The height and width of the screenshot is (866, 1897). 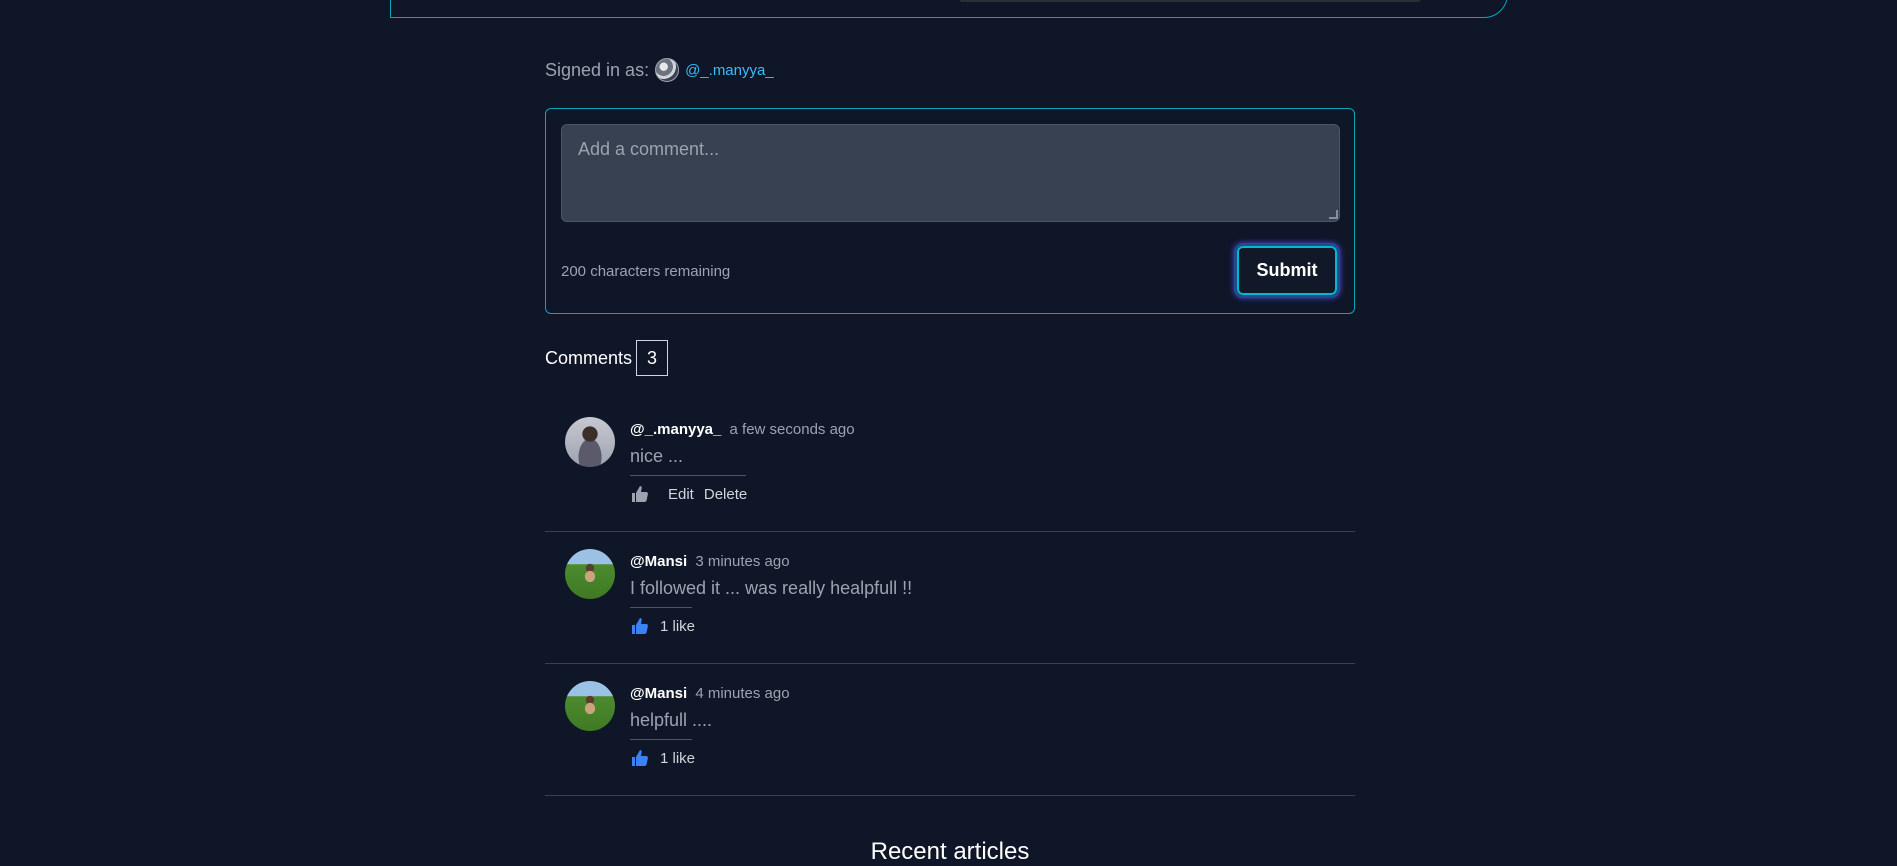 I want to click on delete-comment-button: Delete, so click(x=725, y=494).